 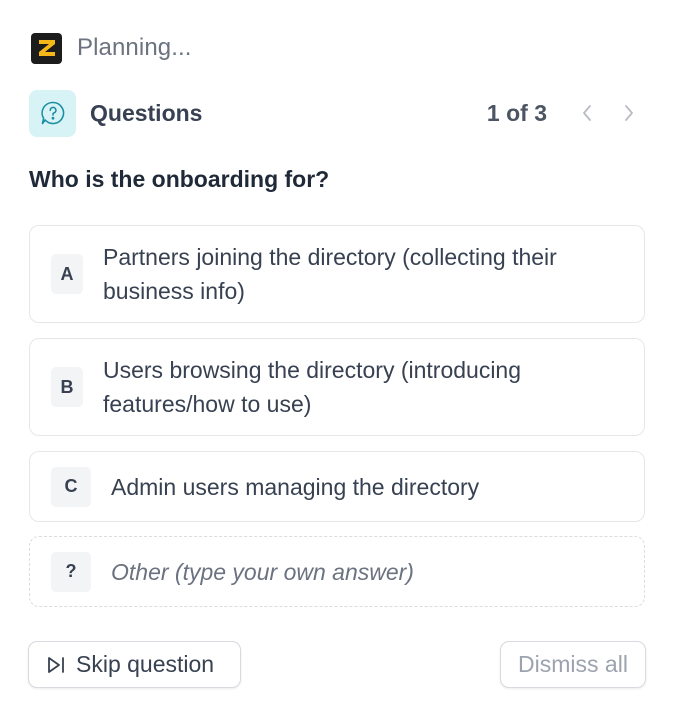 I want to click on question-chat-icon, so click(x=52, y=113).